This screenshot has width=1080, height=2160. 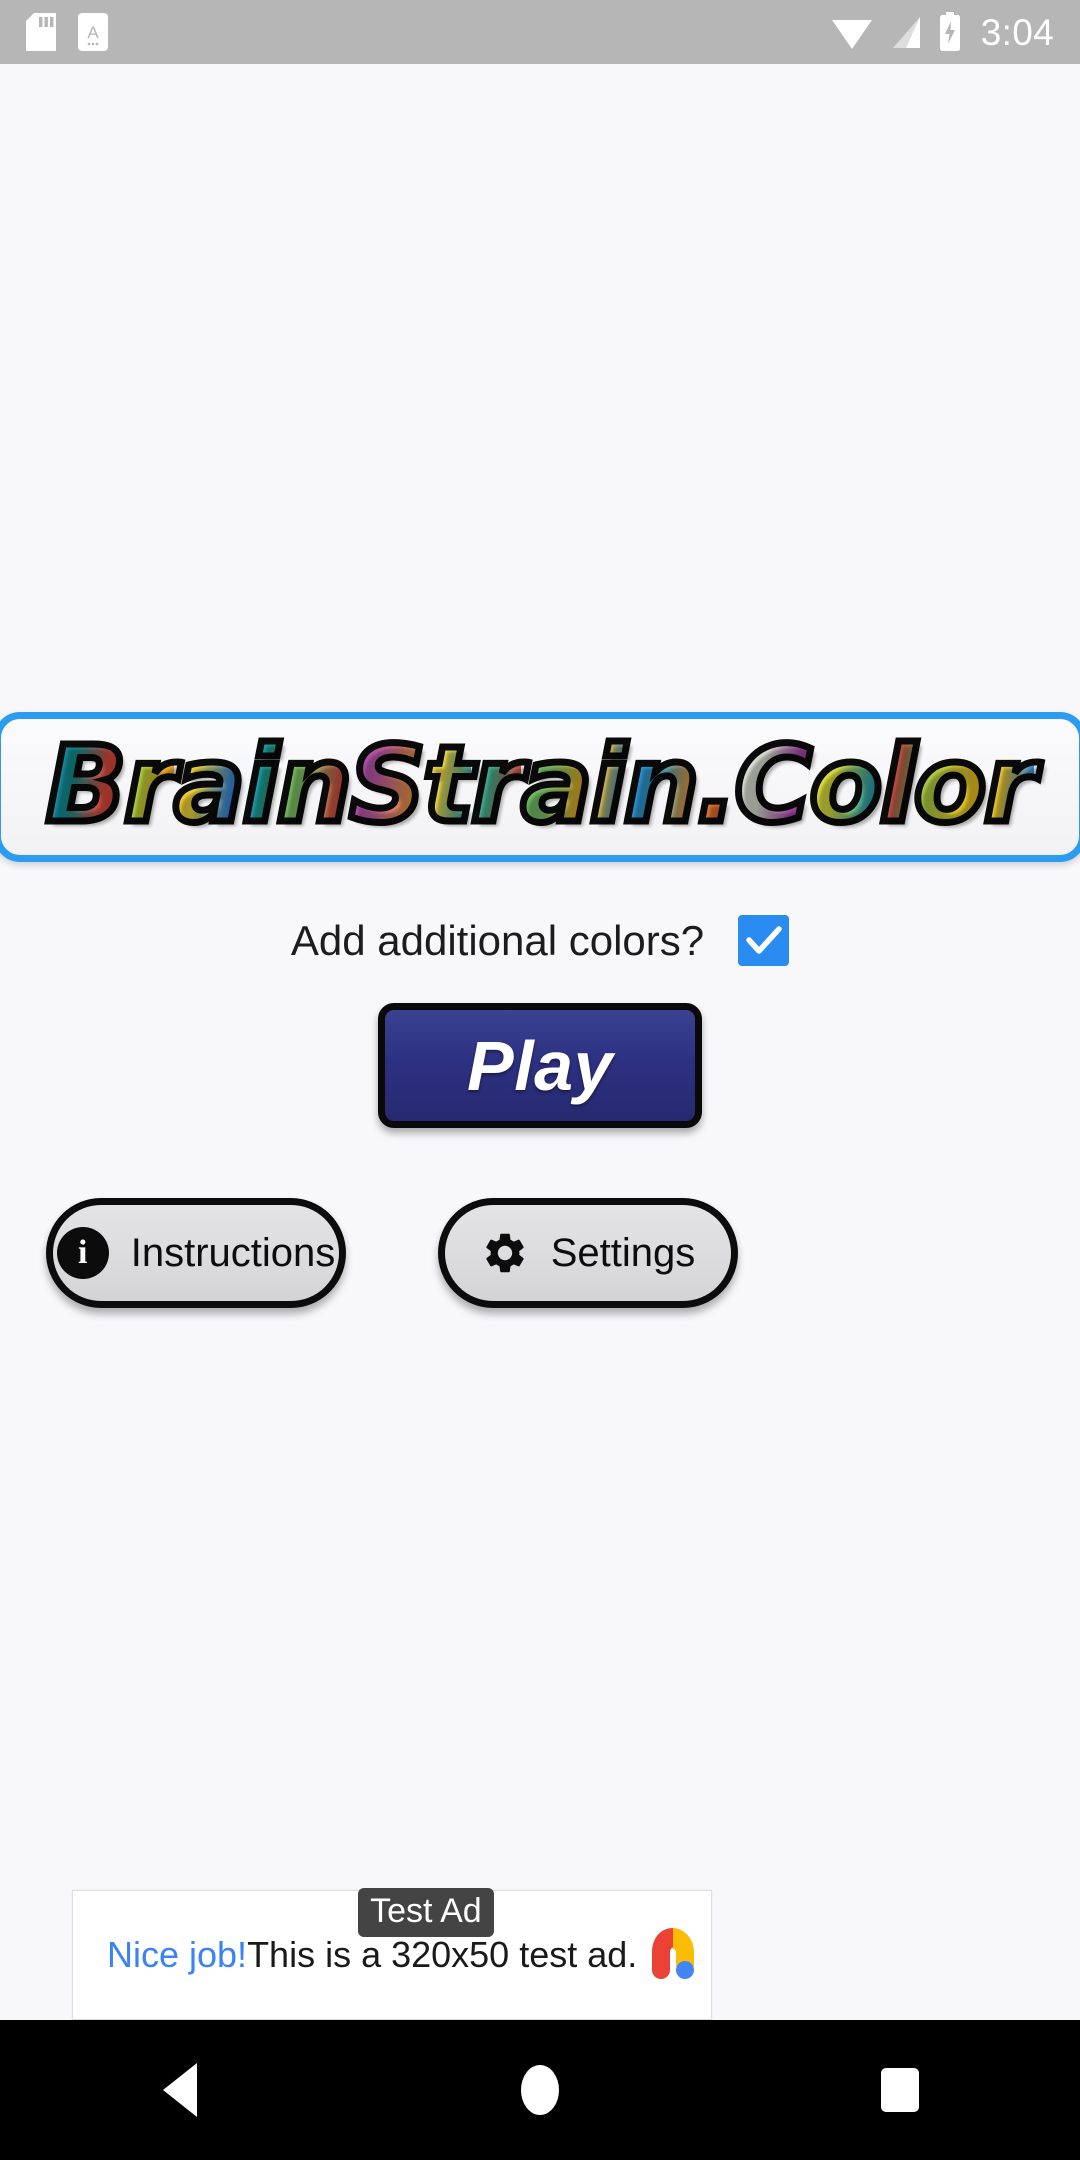 I want to click on ad-test-badge: Test Ad, so click(x=426, y=1912).